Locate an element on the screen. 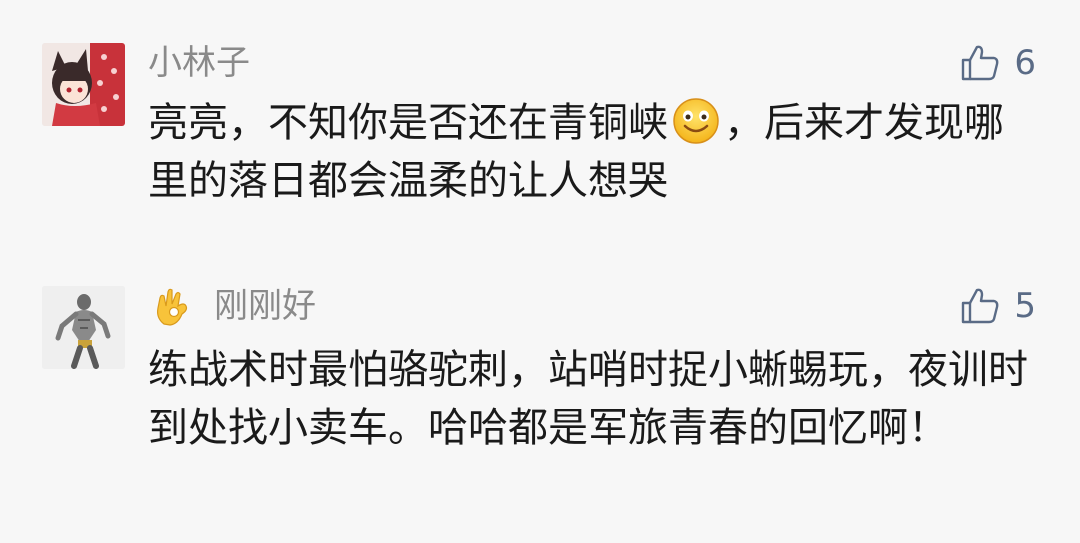 The height and width of the screenshot is (543, 1080). muscular-man-avatar-icon is located at coordinates (83, 327).